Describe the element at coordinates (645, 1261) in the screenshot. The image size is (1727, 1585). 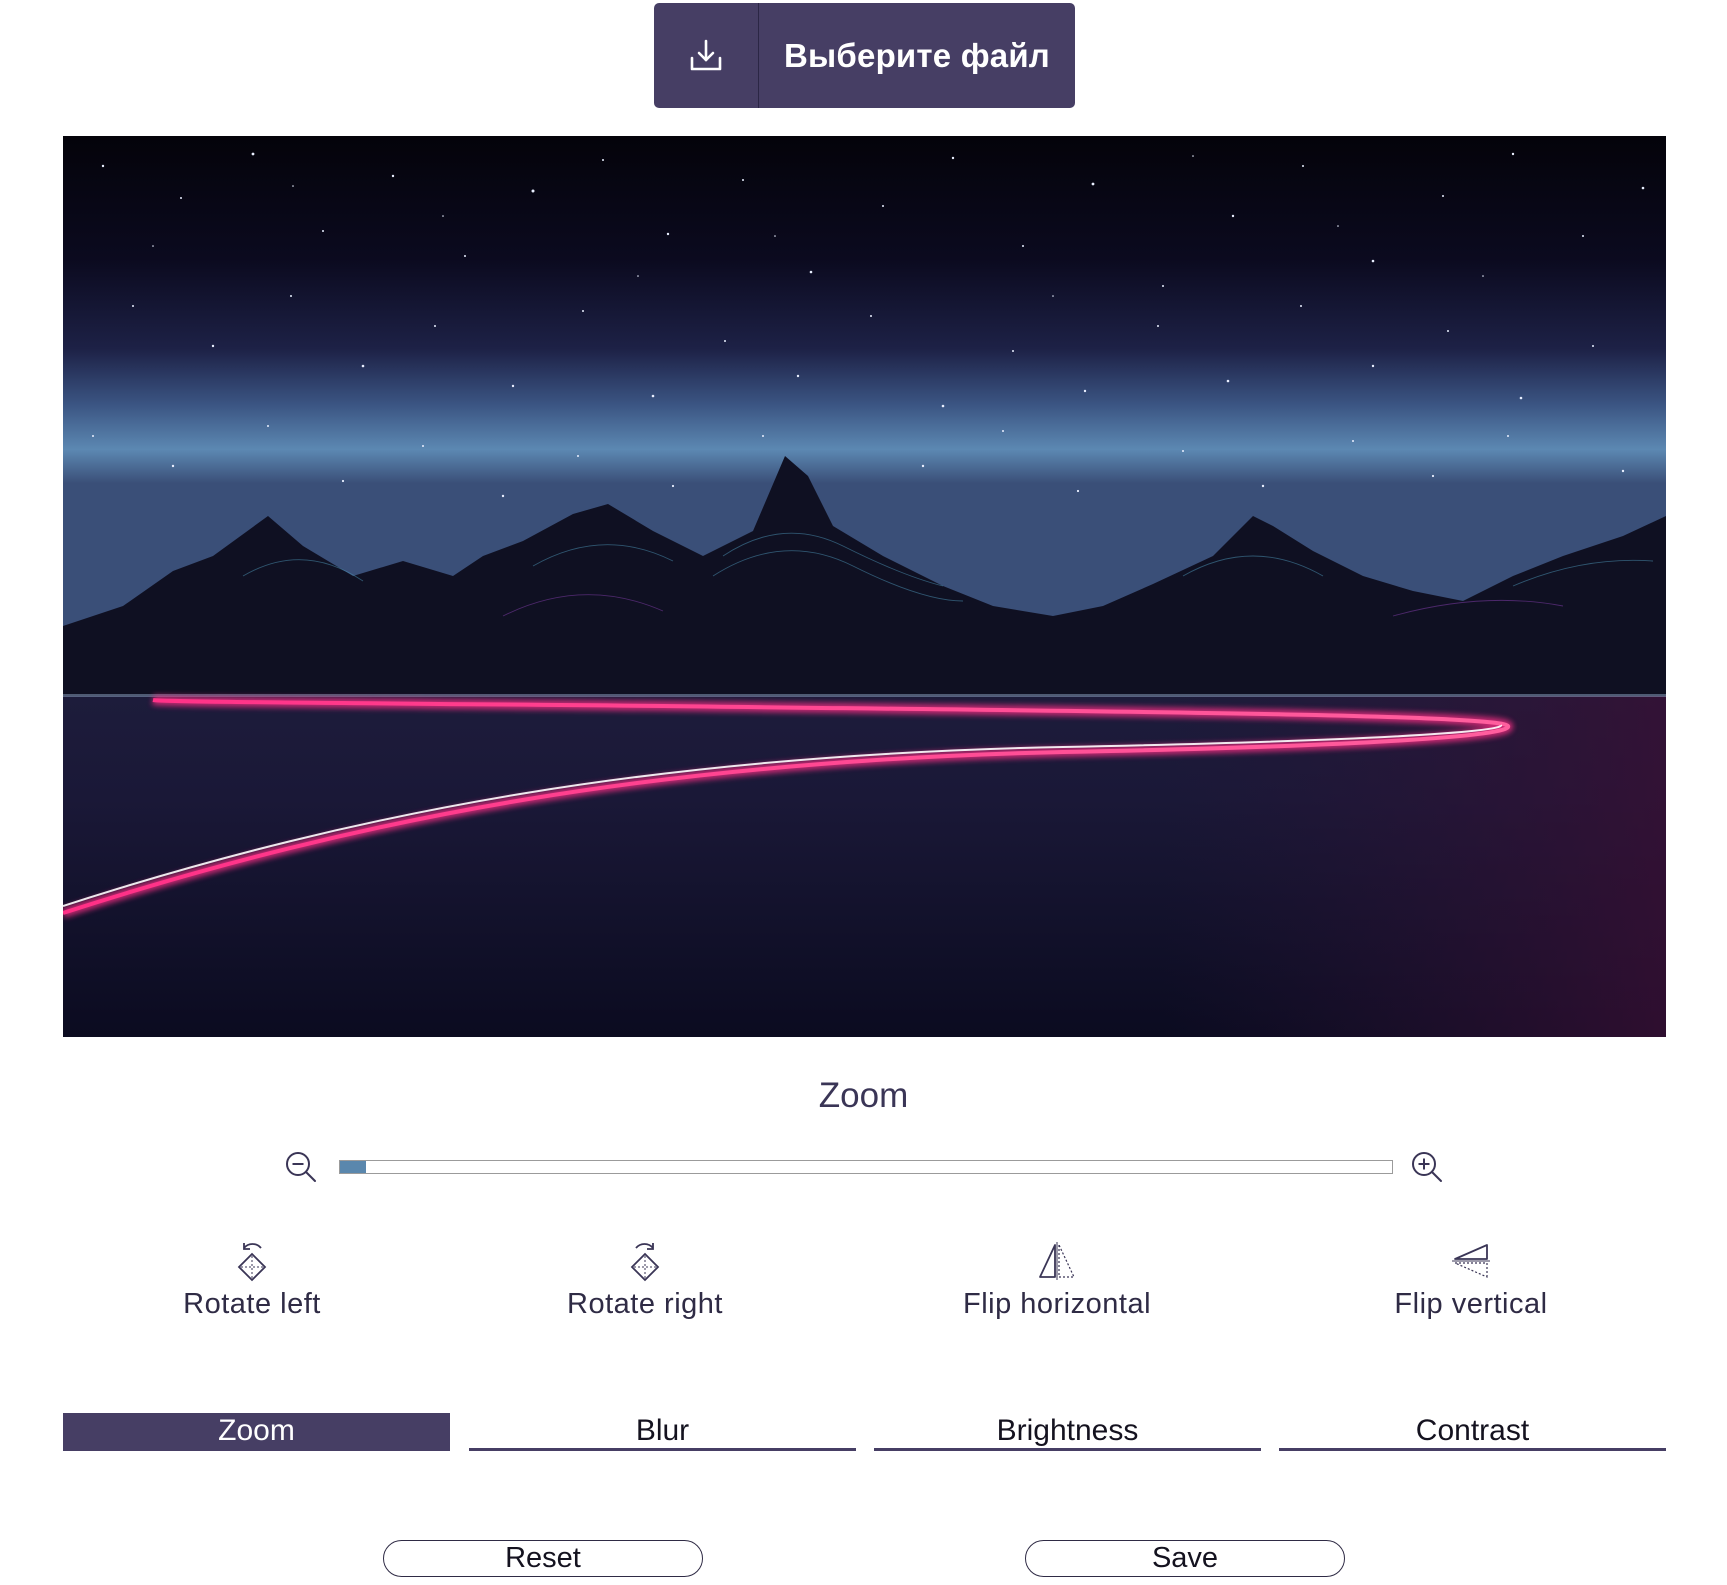
I see `rotate-right-icon` at that location.